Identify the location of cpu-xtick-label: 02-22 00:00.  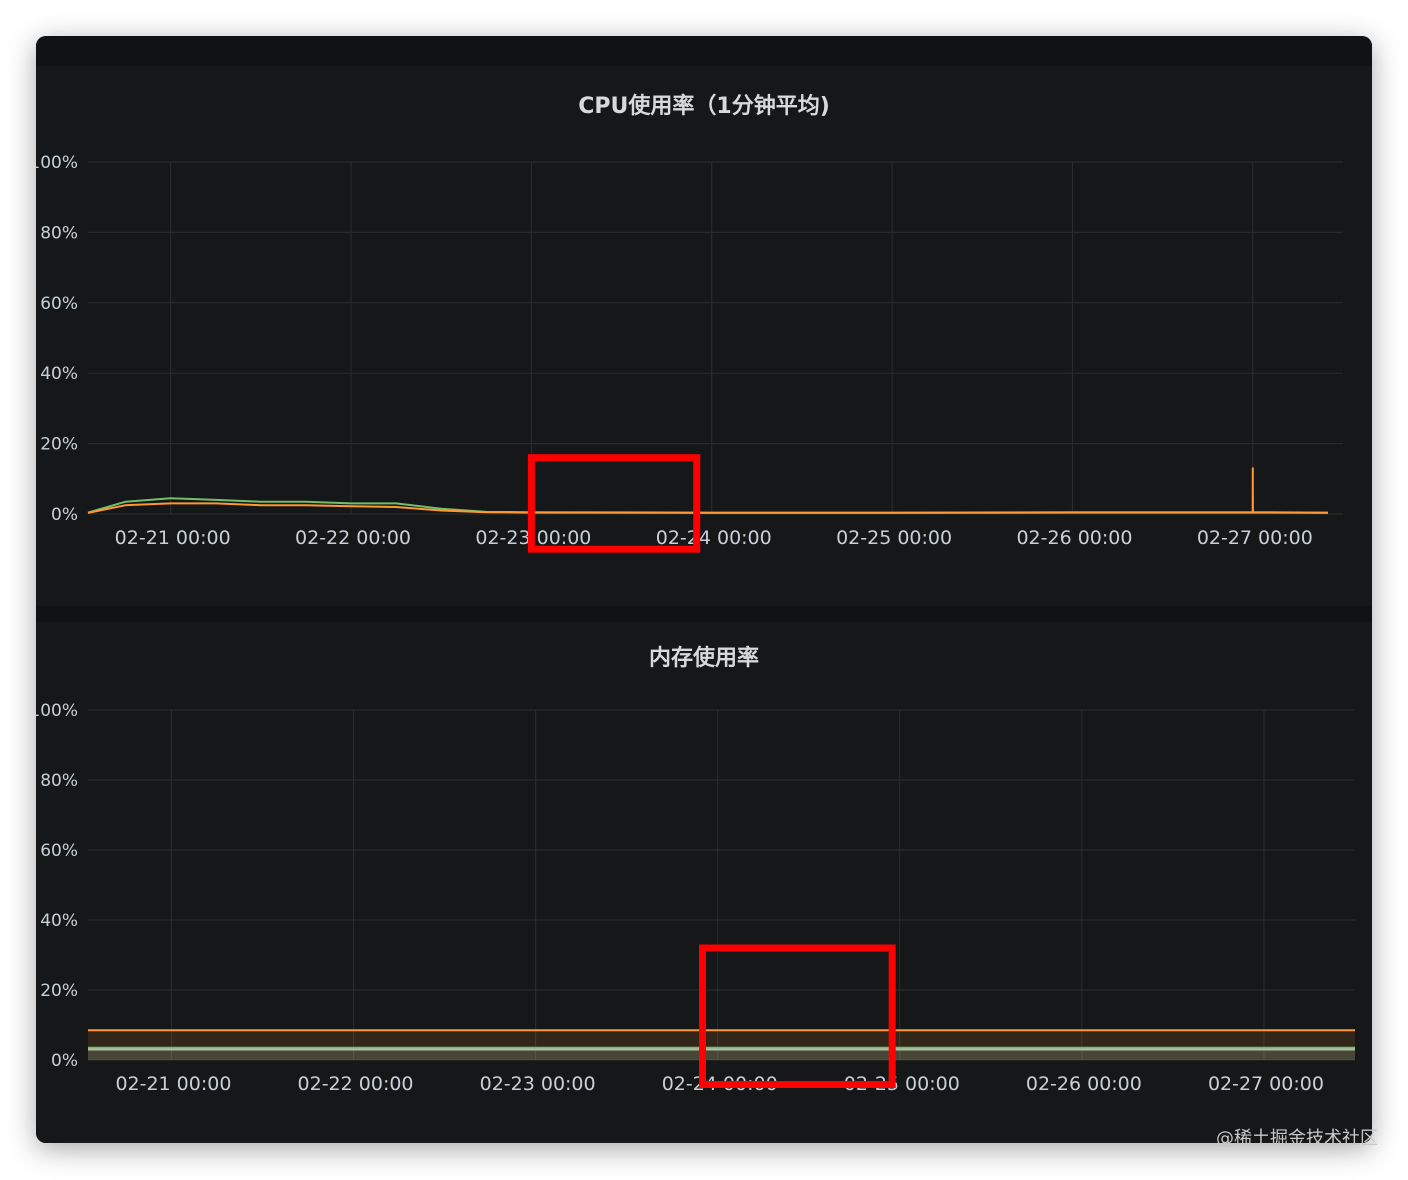
(353, 538).